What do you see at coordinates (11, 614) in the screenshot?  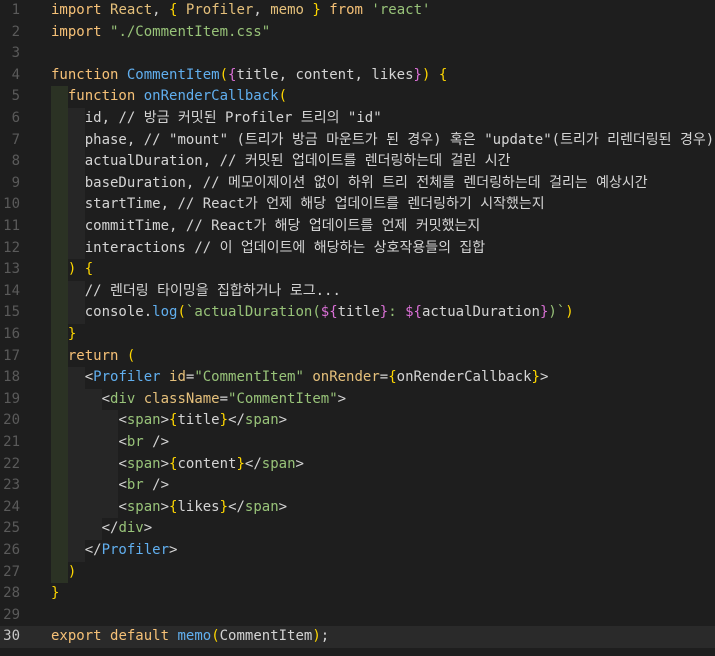 I see `line-number: 29` at bounding box center [11, 614].